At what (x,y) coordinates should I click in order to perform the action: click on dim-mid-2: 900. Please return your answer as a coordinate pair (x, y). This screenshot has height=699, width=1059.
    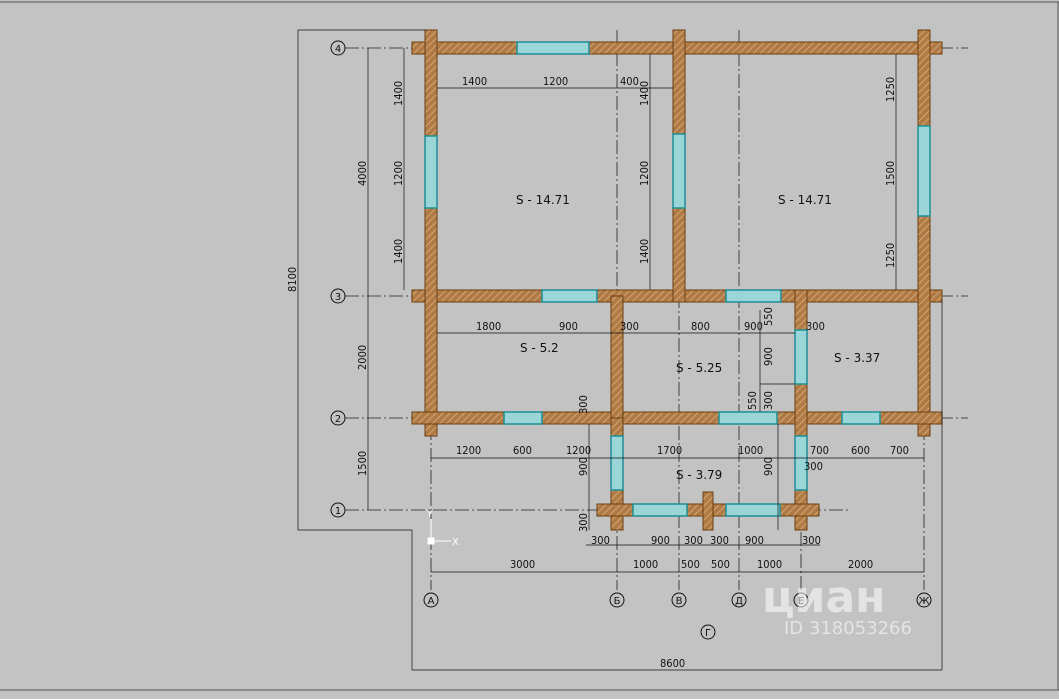
    Looking at the image, I should click on (568, 326).